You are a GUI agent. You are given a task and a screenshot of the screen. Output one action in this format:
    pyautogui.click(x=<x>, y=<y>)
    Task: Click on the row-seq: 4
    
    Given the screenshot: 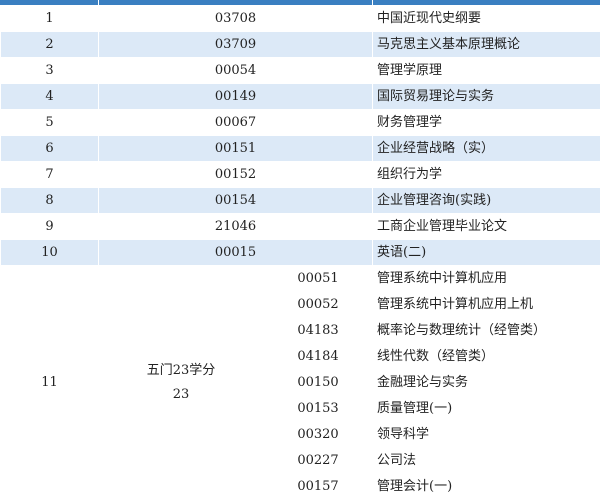 What is the action you would take?
    pyautogui.click(x=50, y=97)
    